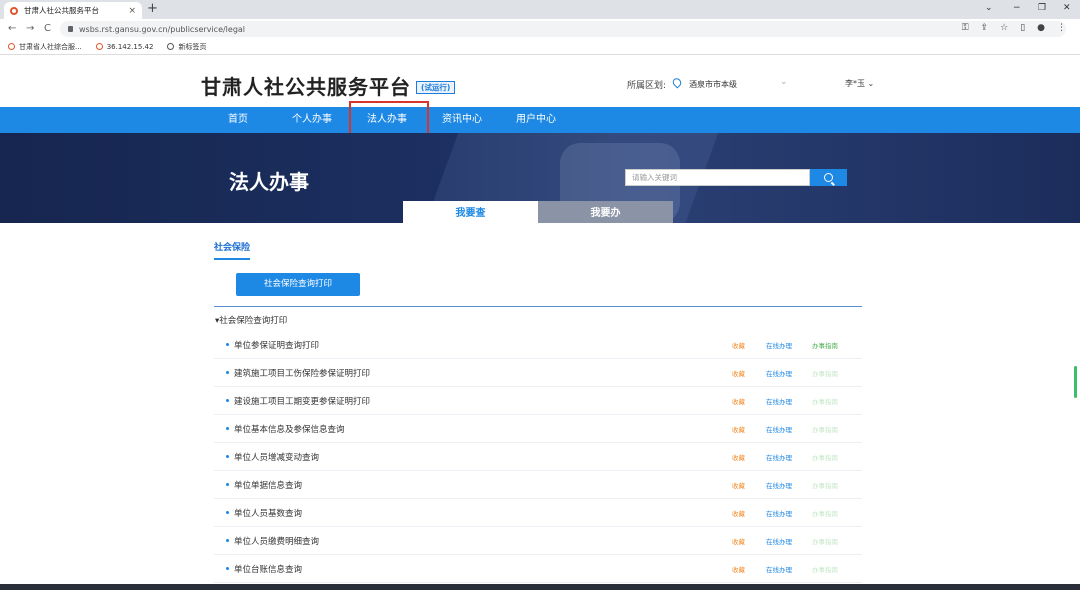 The height and width of the screenshot is (590, 1080). I want to click on tab-social-insurance: 社会保险, so click(232, 250).